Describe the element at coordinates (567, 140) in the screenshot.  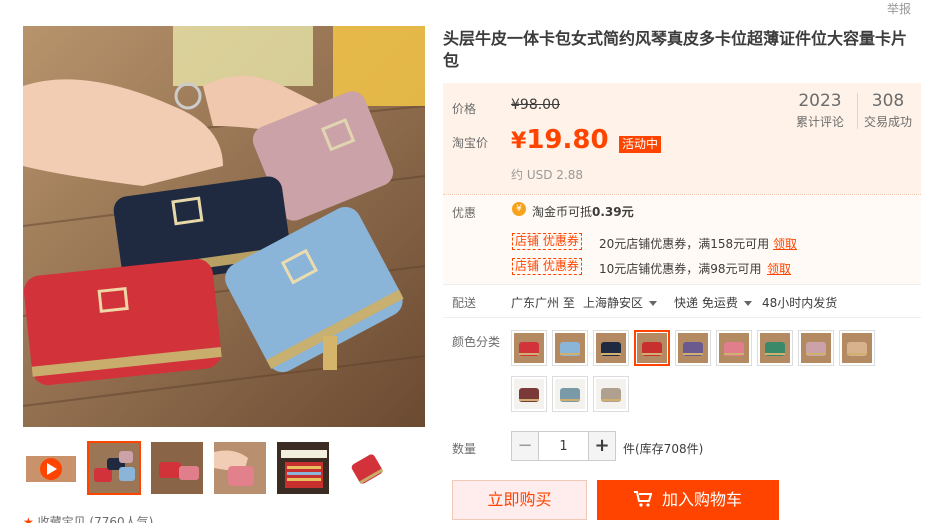
I see `price-value: 19.80` at that location.